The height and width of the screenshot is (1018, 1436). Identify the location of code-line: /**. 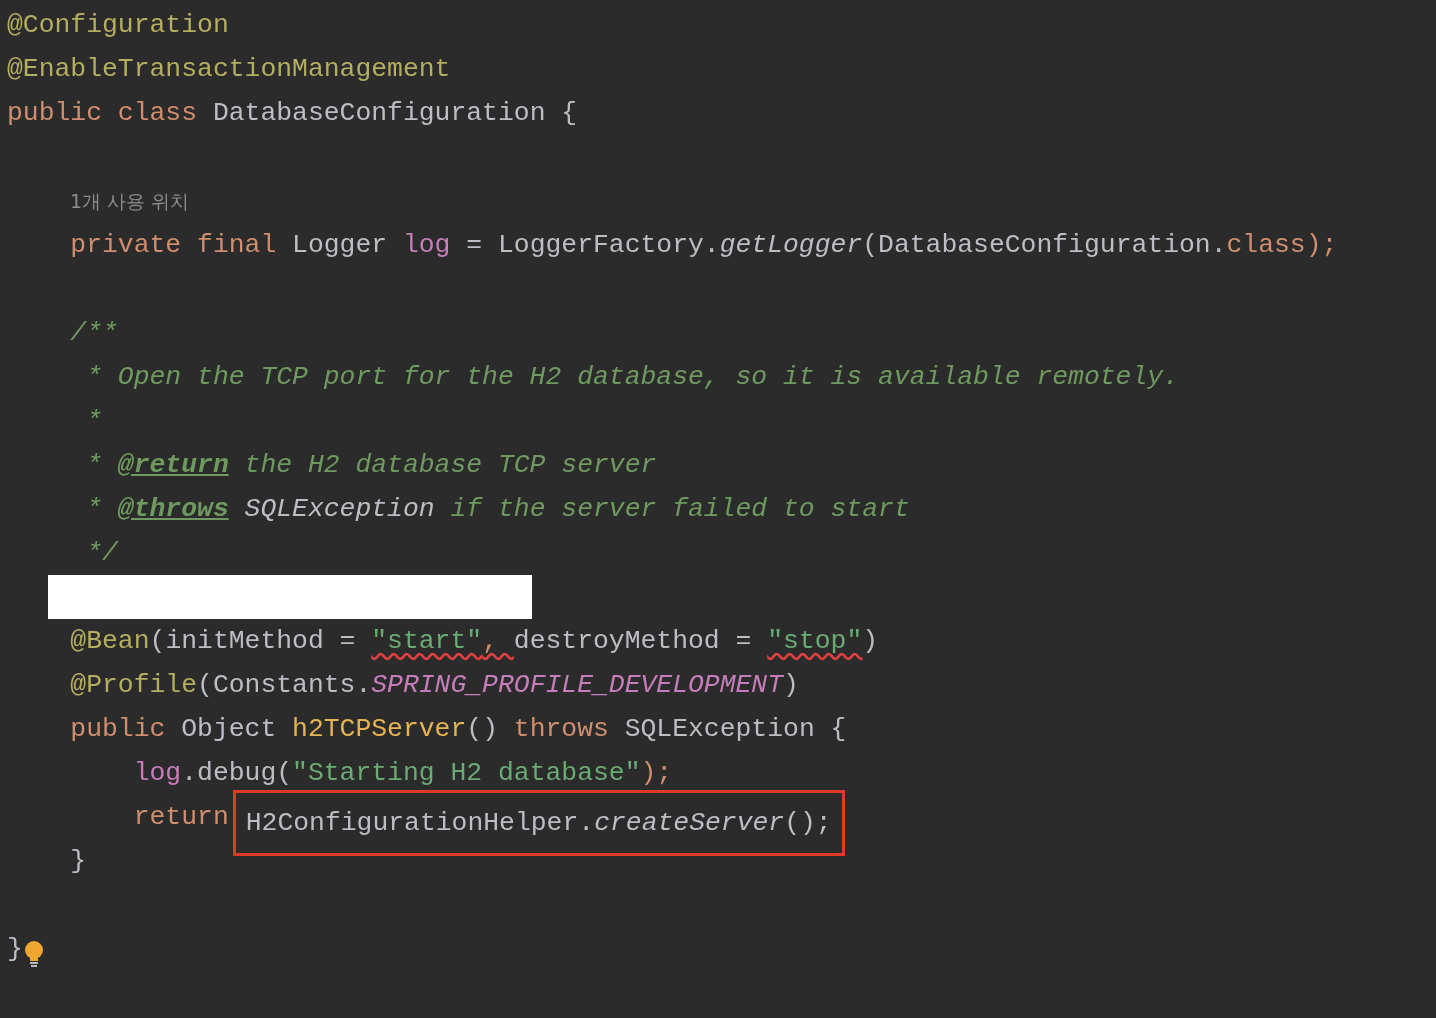
(94, 333).